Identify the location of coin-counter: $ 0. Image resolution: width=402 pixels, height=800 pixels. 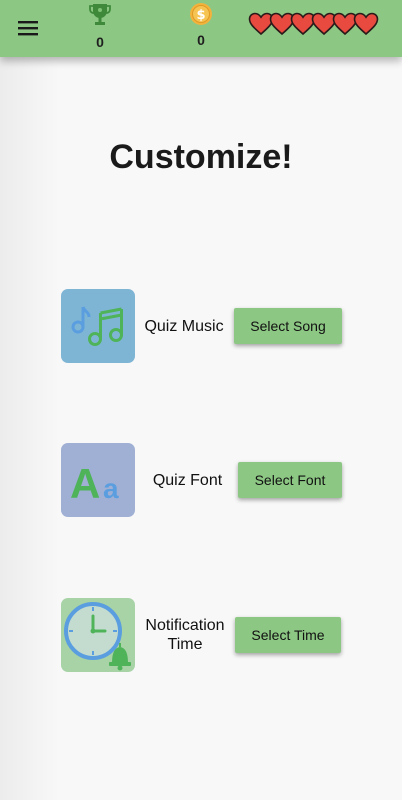
(201, 25).